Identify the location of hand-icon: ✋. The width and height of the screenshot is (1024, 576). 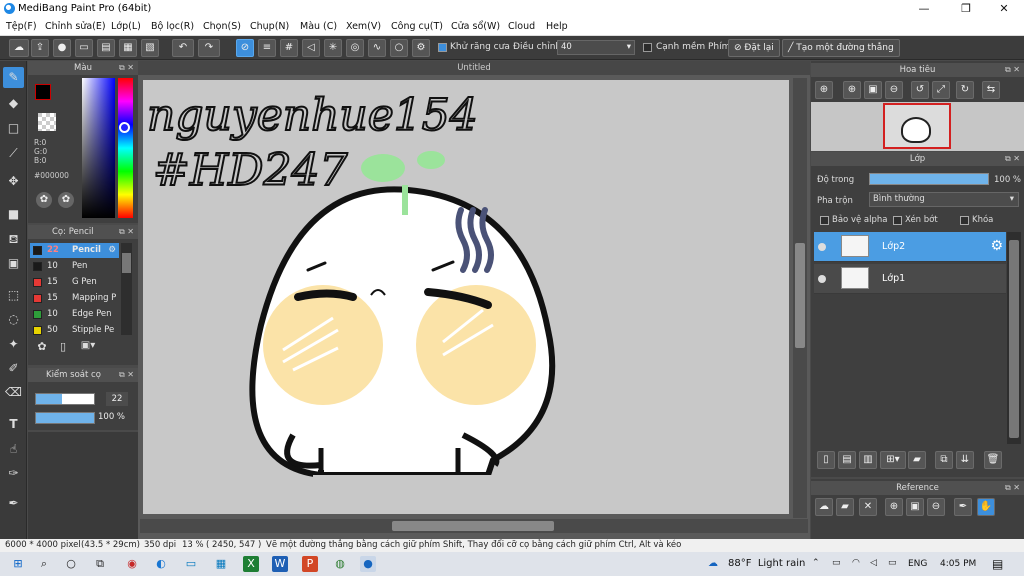
(986, 507).